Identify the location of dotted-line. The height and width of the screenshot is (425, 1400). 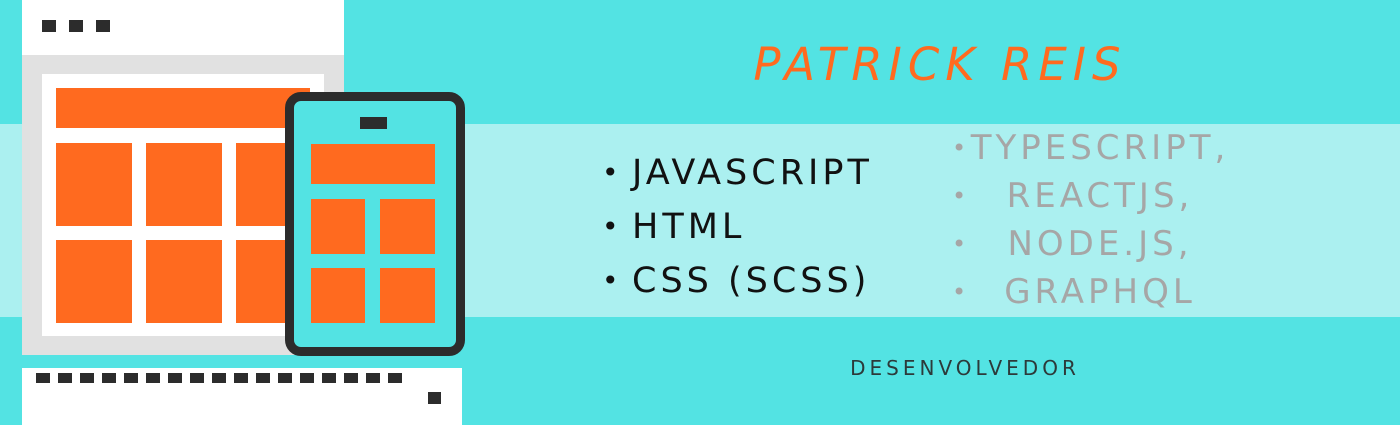
(222, 378).